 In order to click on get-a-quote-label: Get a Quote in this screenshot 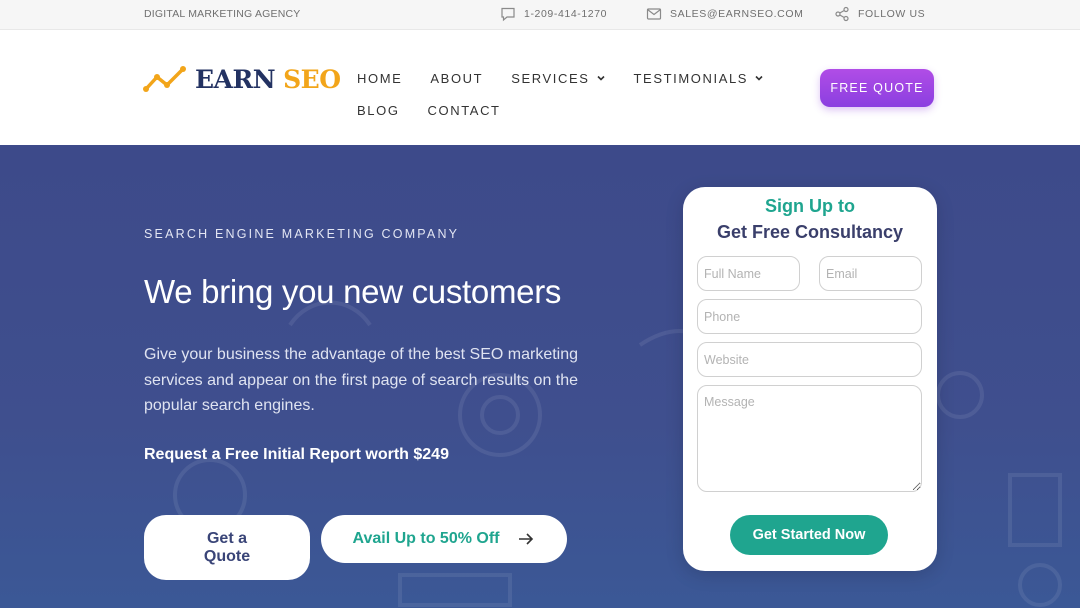, I will do `click(227, 547)`.